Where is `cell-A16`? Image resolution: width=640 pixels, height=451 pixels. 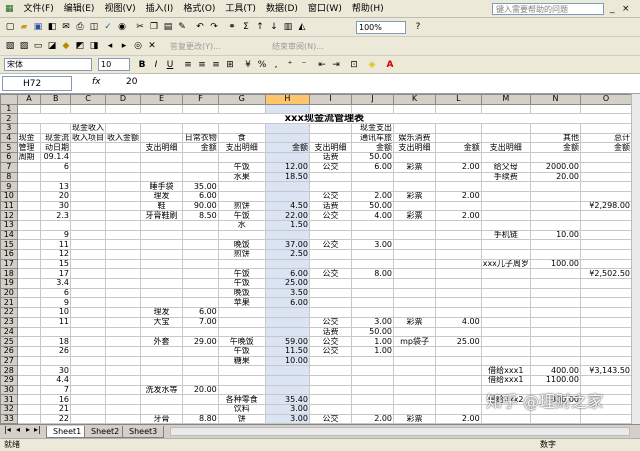
cell-A16 is located at coordinates (29, 254).